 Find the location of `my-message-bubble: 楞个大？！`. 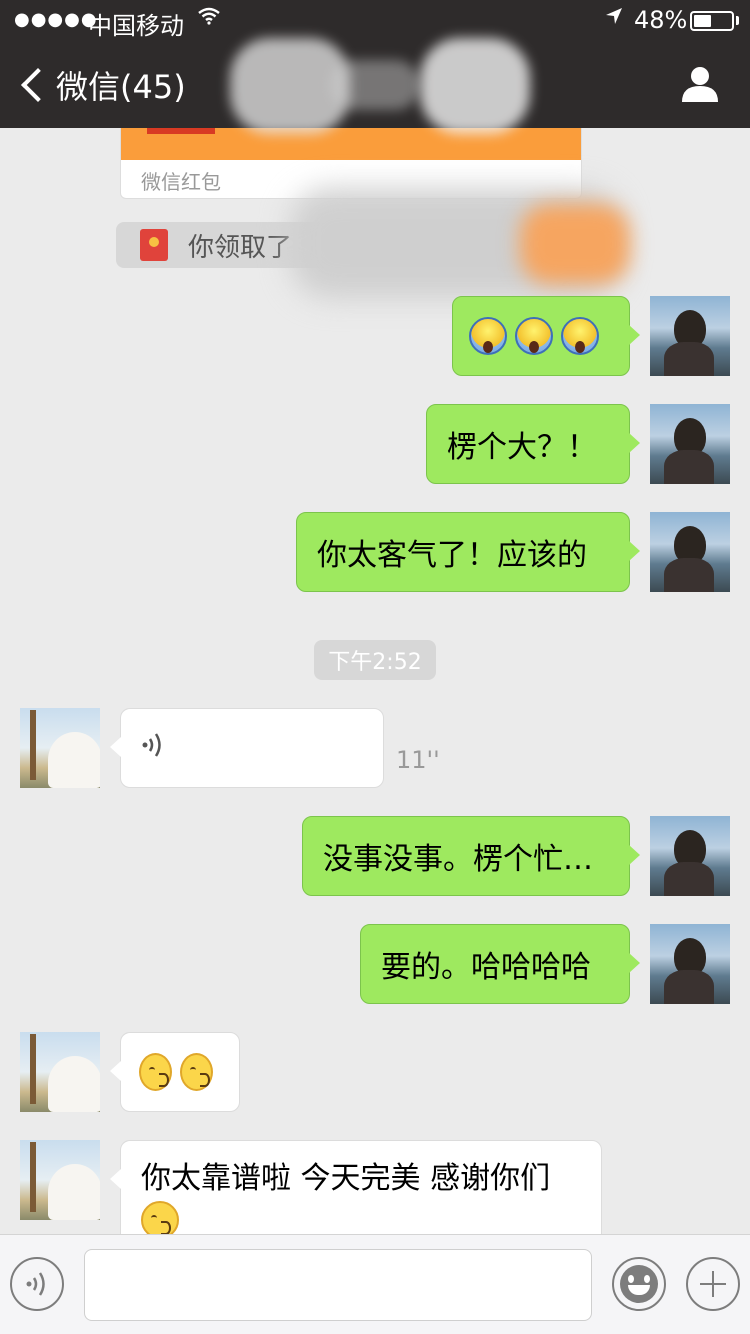

my-message-bubble: 楞个大？！ is located at coordinates (533, 444).